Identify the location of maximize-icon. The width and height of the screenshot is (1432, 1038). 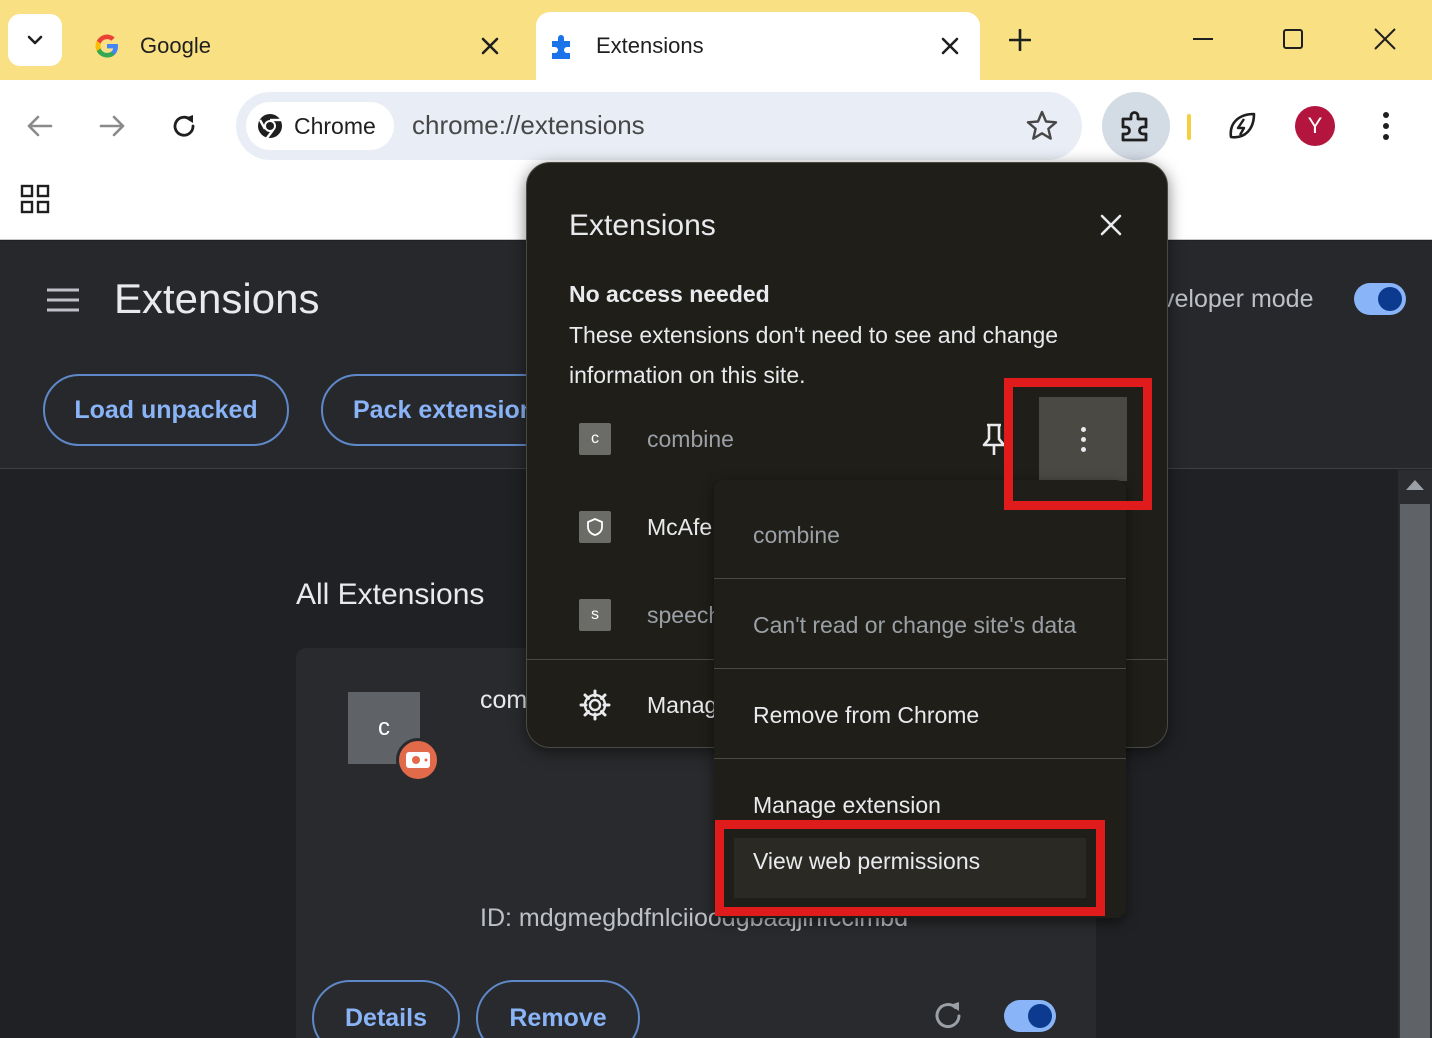
(1293, 39).